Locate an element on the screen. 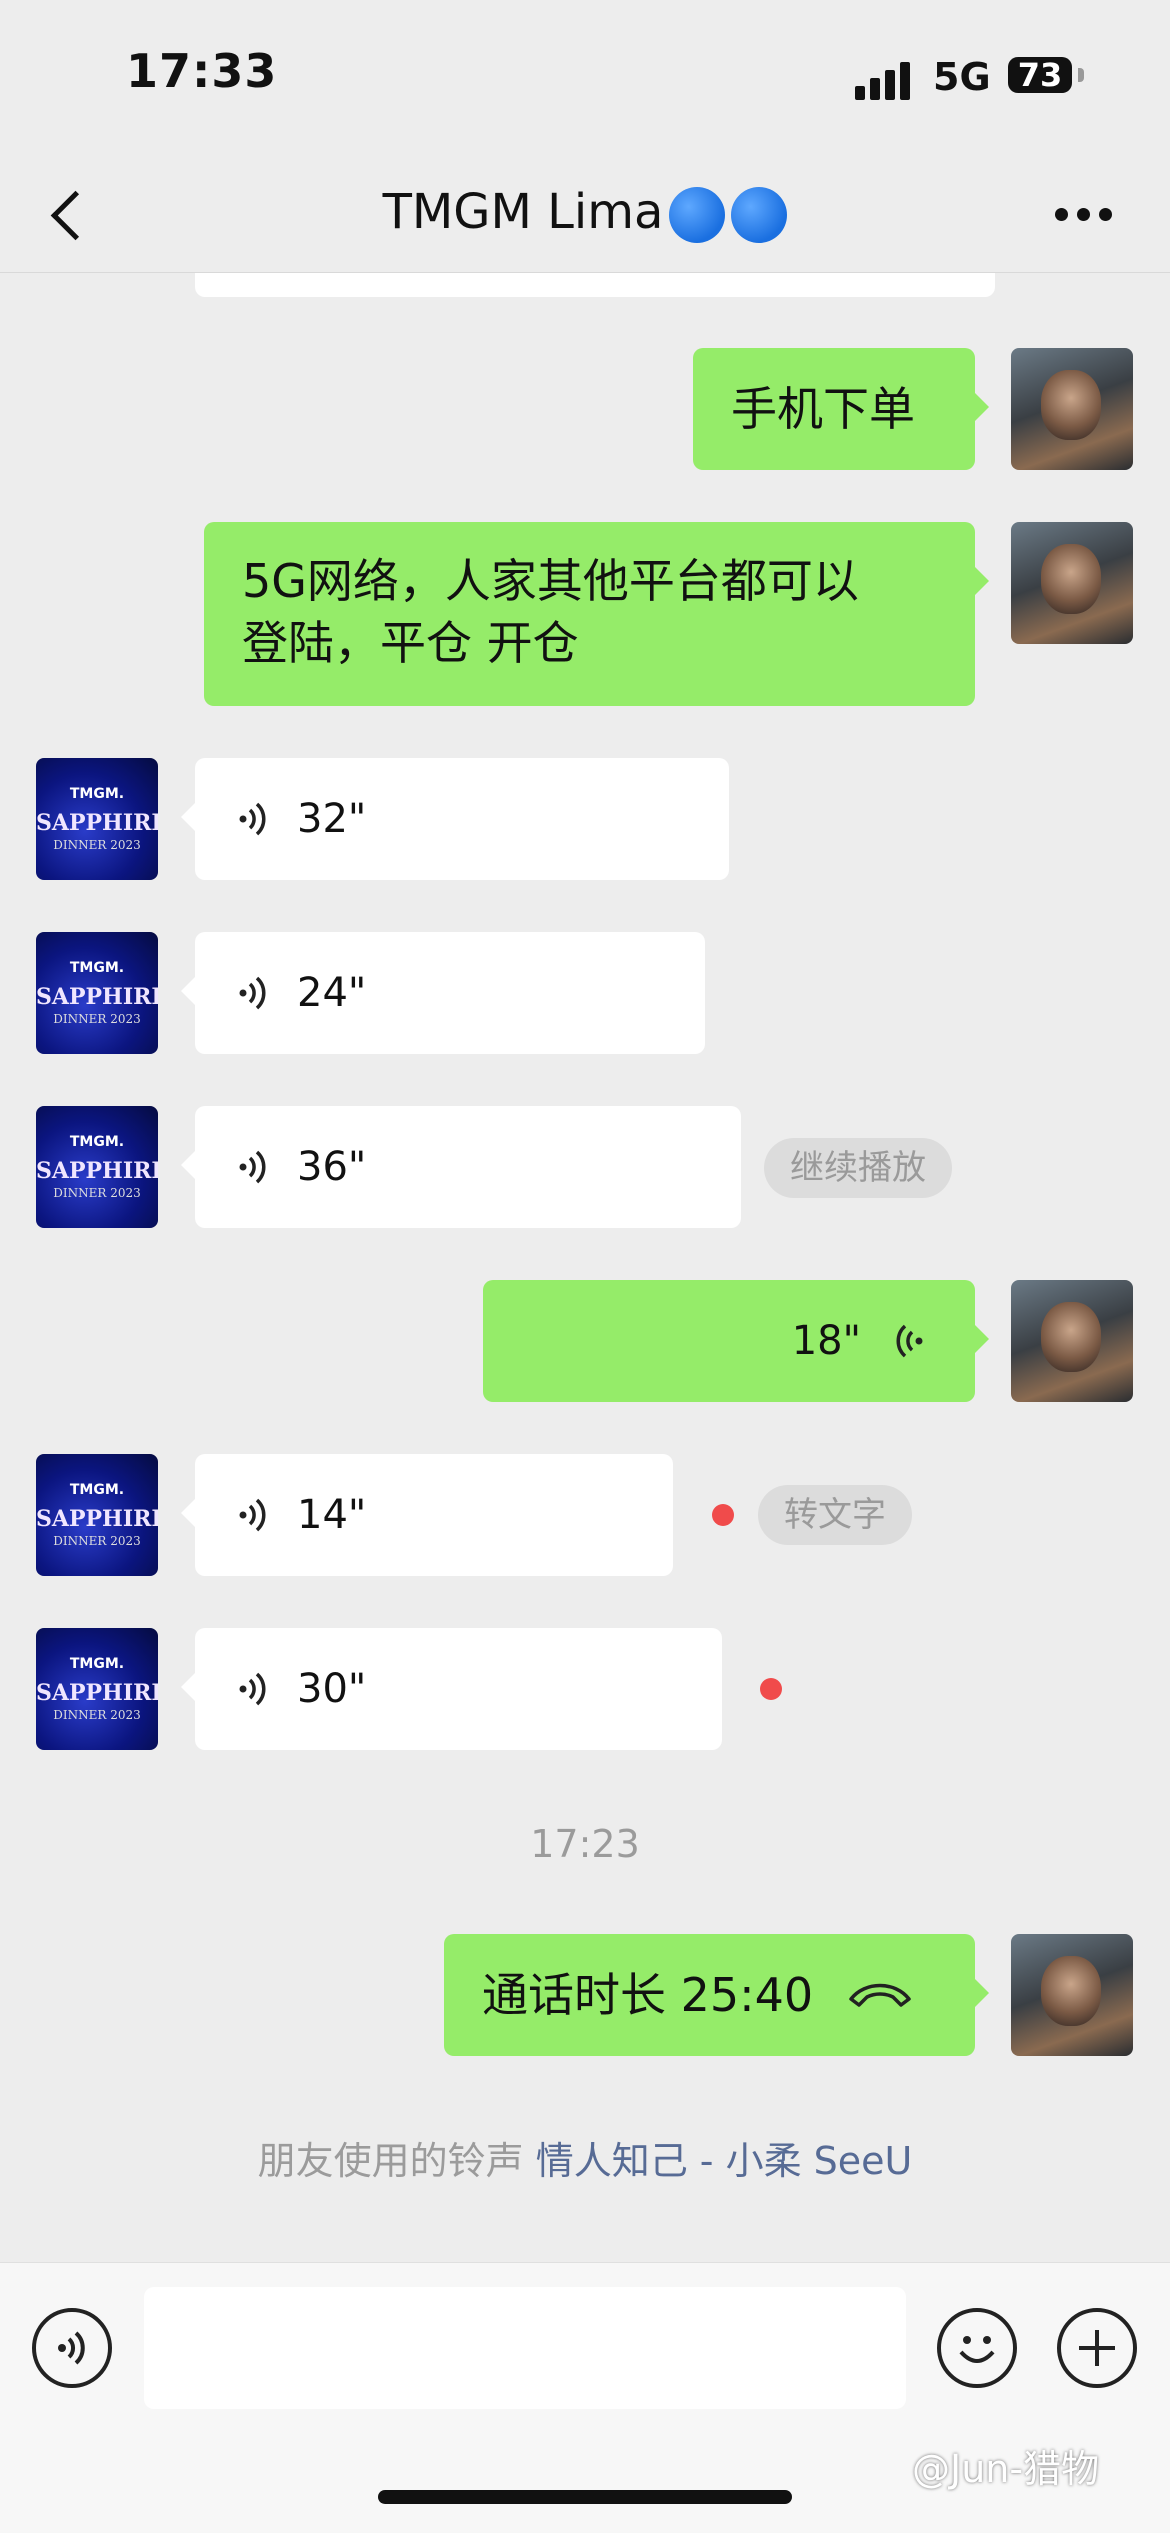 Image resolution: width=1170 pixels, height=2533 pixels. message-bubble-self: 5G网络，人家其他平台都可以 登陆，平仓 开仓 is located at coordinates (596, 614).